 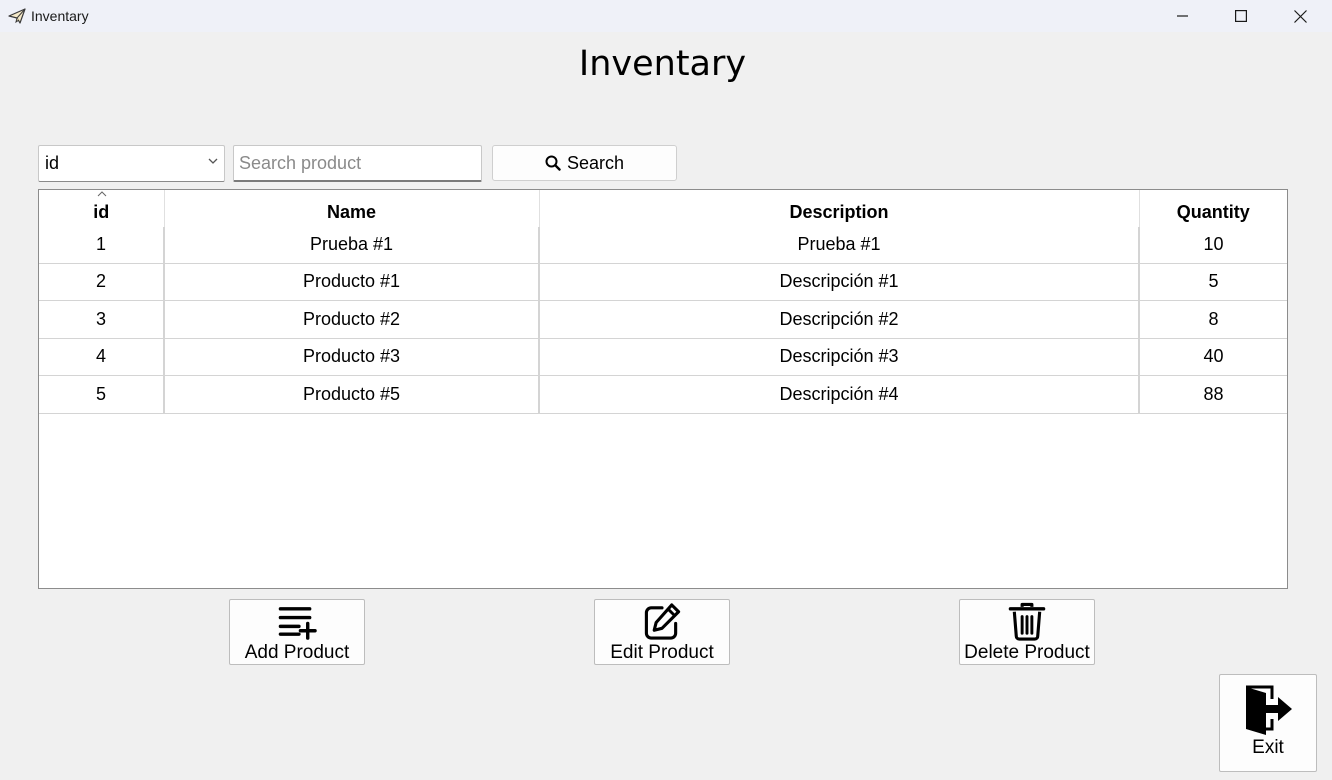 What do you see at coordinates (1213, 245) in the screenshot?
I see `cell-quantity: 10` at bounding box center [1213, 245].